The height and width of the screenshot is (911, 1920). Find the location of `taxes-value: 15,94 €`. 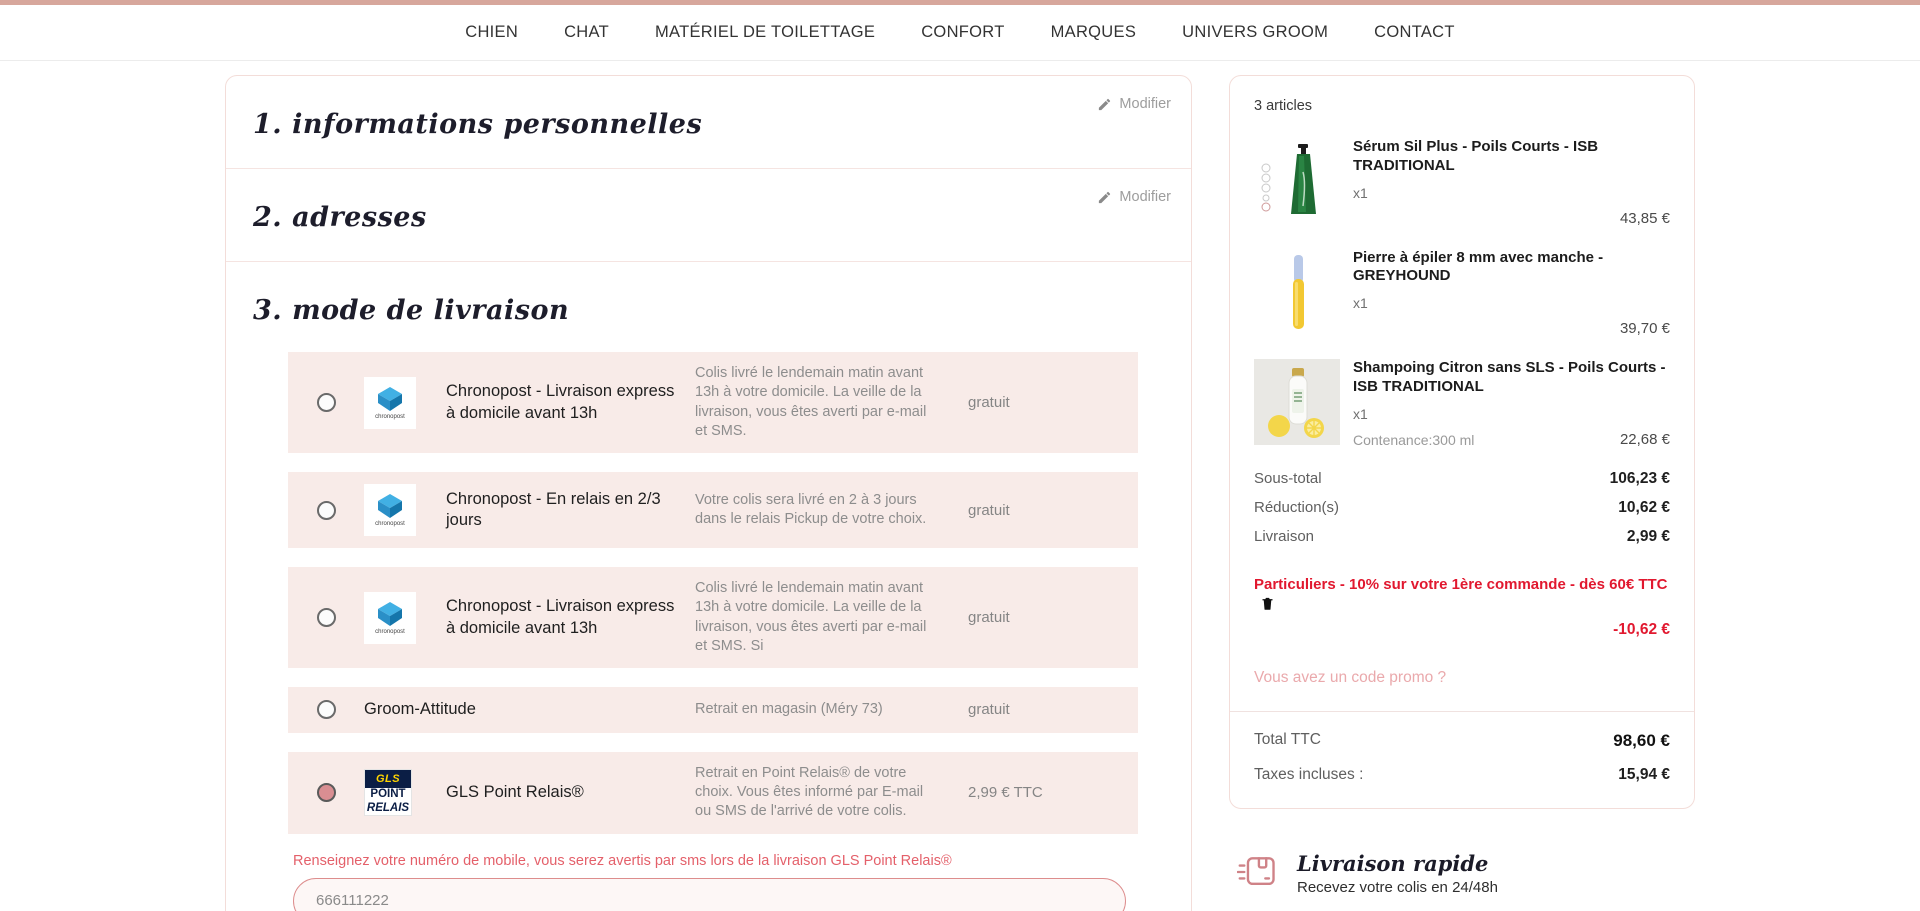

taxes-value: 15,94 € is located at coordinates (1644, 774).